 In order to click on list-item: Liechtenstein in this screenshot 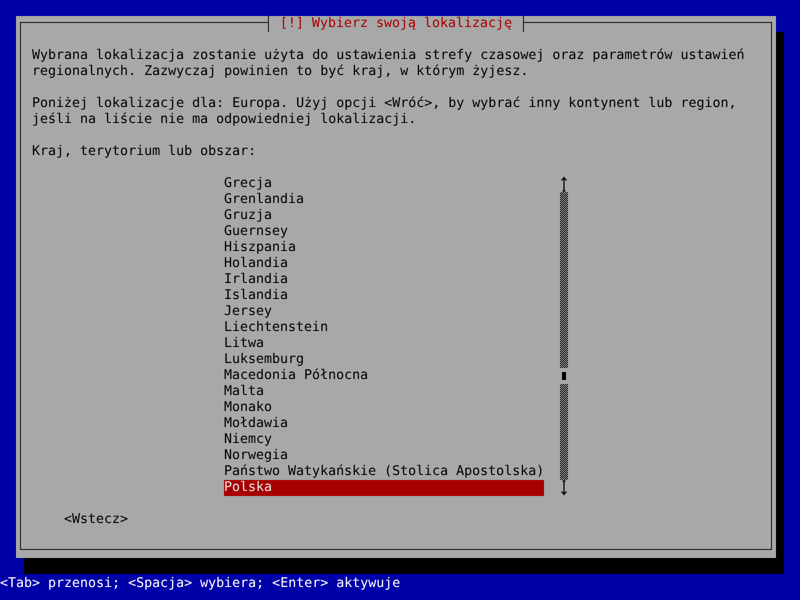, I will do `click(384, 328)`.